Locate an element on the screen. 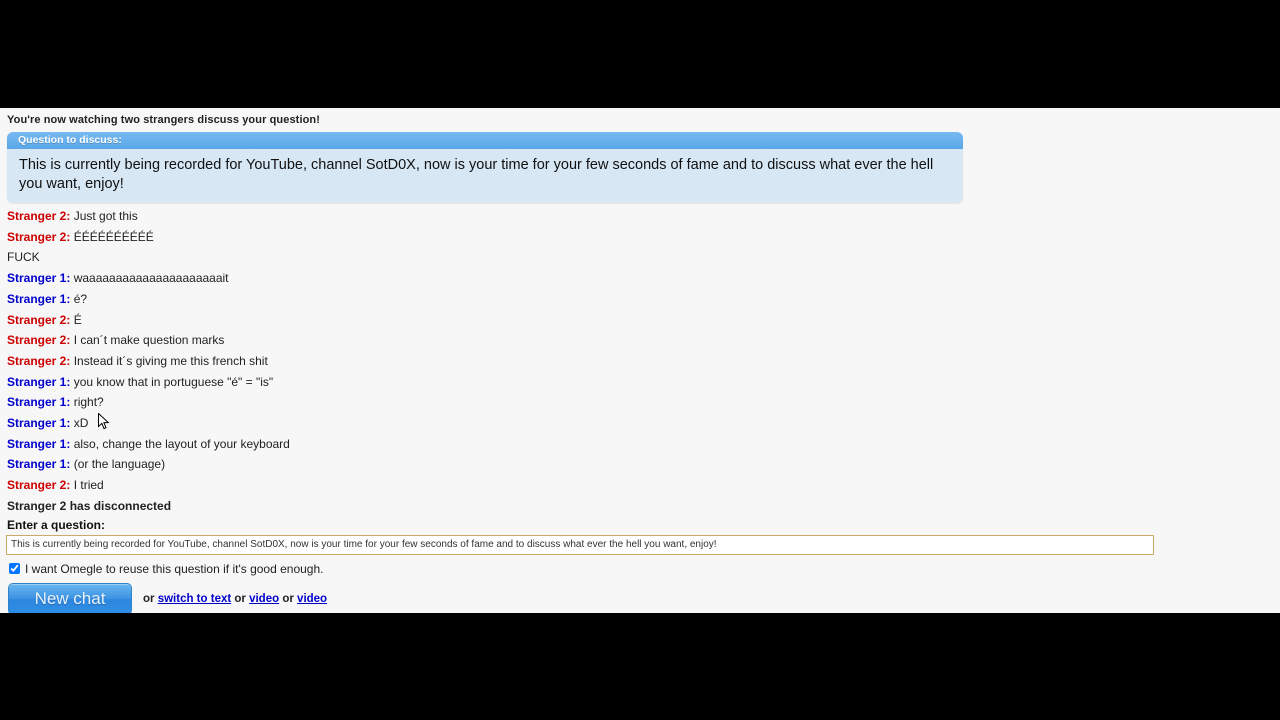 The width and height of the screenshot is (1280, 720). chat-message: Stranger 2: I tried is located at coordinates (643, 485).